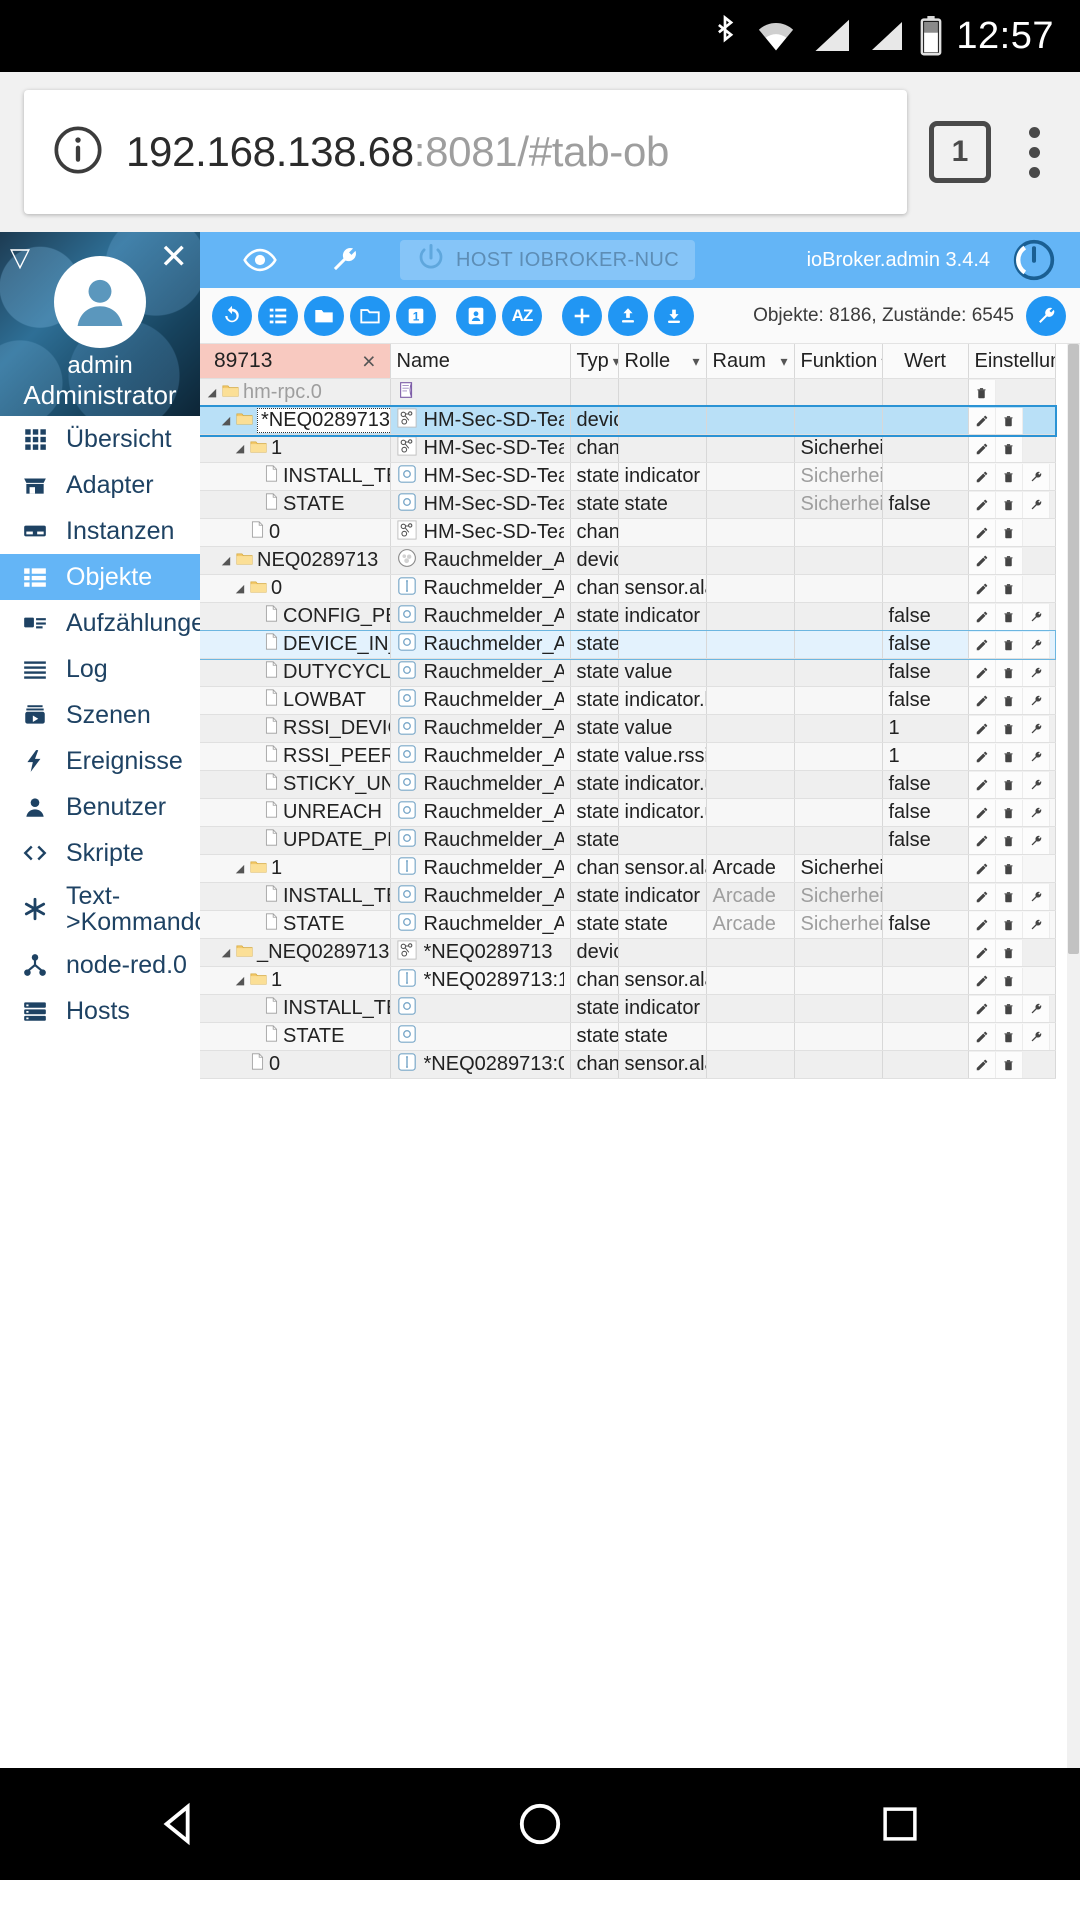  Describe the element at coordinates (1012, 361) in the screenshot. I see `column-einstellung: Einstellung▾` at that location.